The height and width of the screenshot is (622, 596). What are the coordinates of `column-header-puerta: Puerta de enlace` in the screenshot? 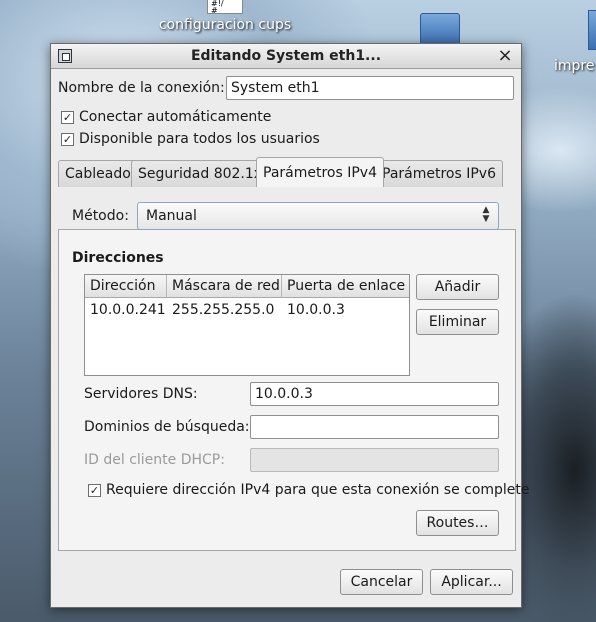 It's located at (346, 286).